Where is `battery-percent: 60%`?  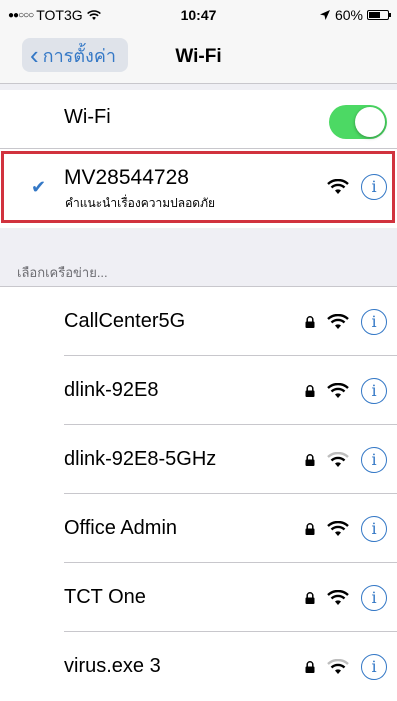
battery-percent: 60% is located at coordinates (348, 15).